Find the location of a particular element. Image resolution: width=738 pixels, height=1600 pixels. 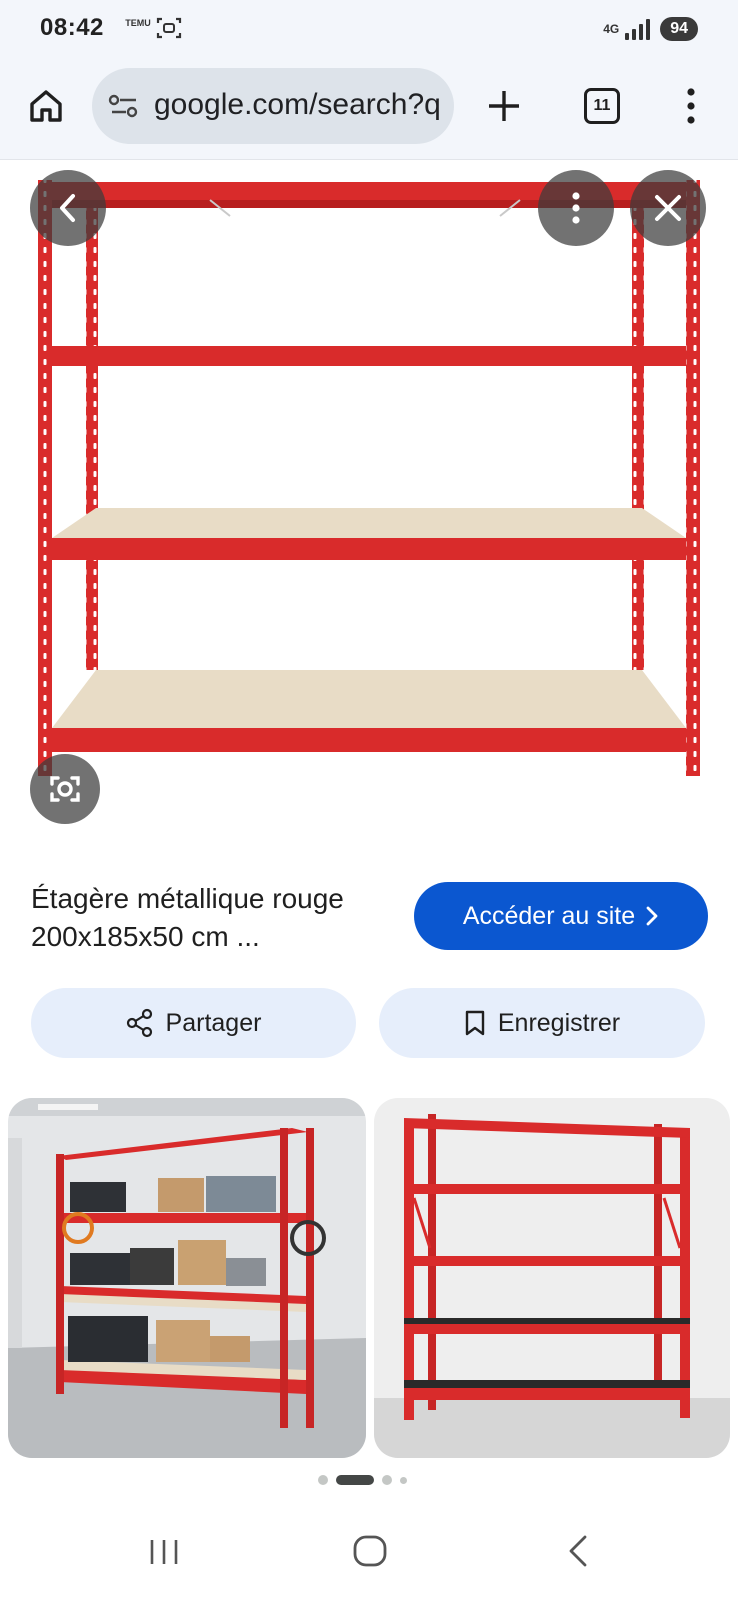

chevron-left-icon is located at coordinates (67, 208).